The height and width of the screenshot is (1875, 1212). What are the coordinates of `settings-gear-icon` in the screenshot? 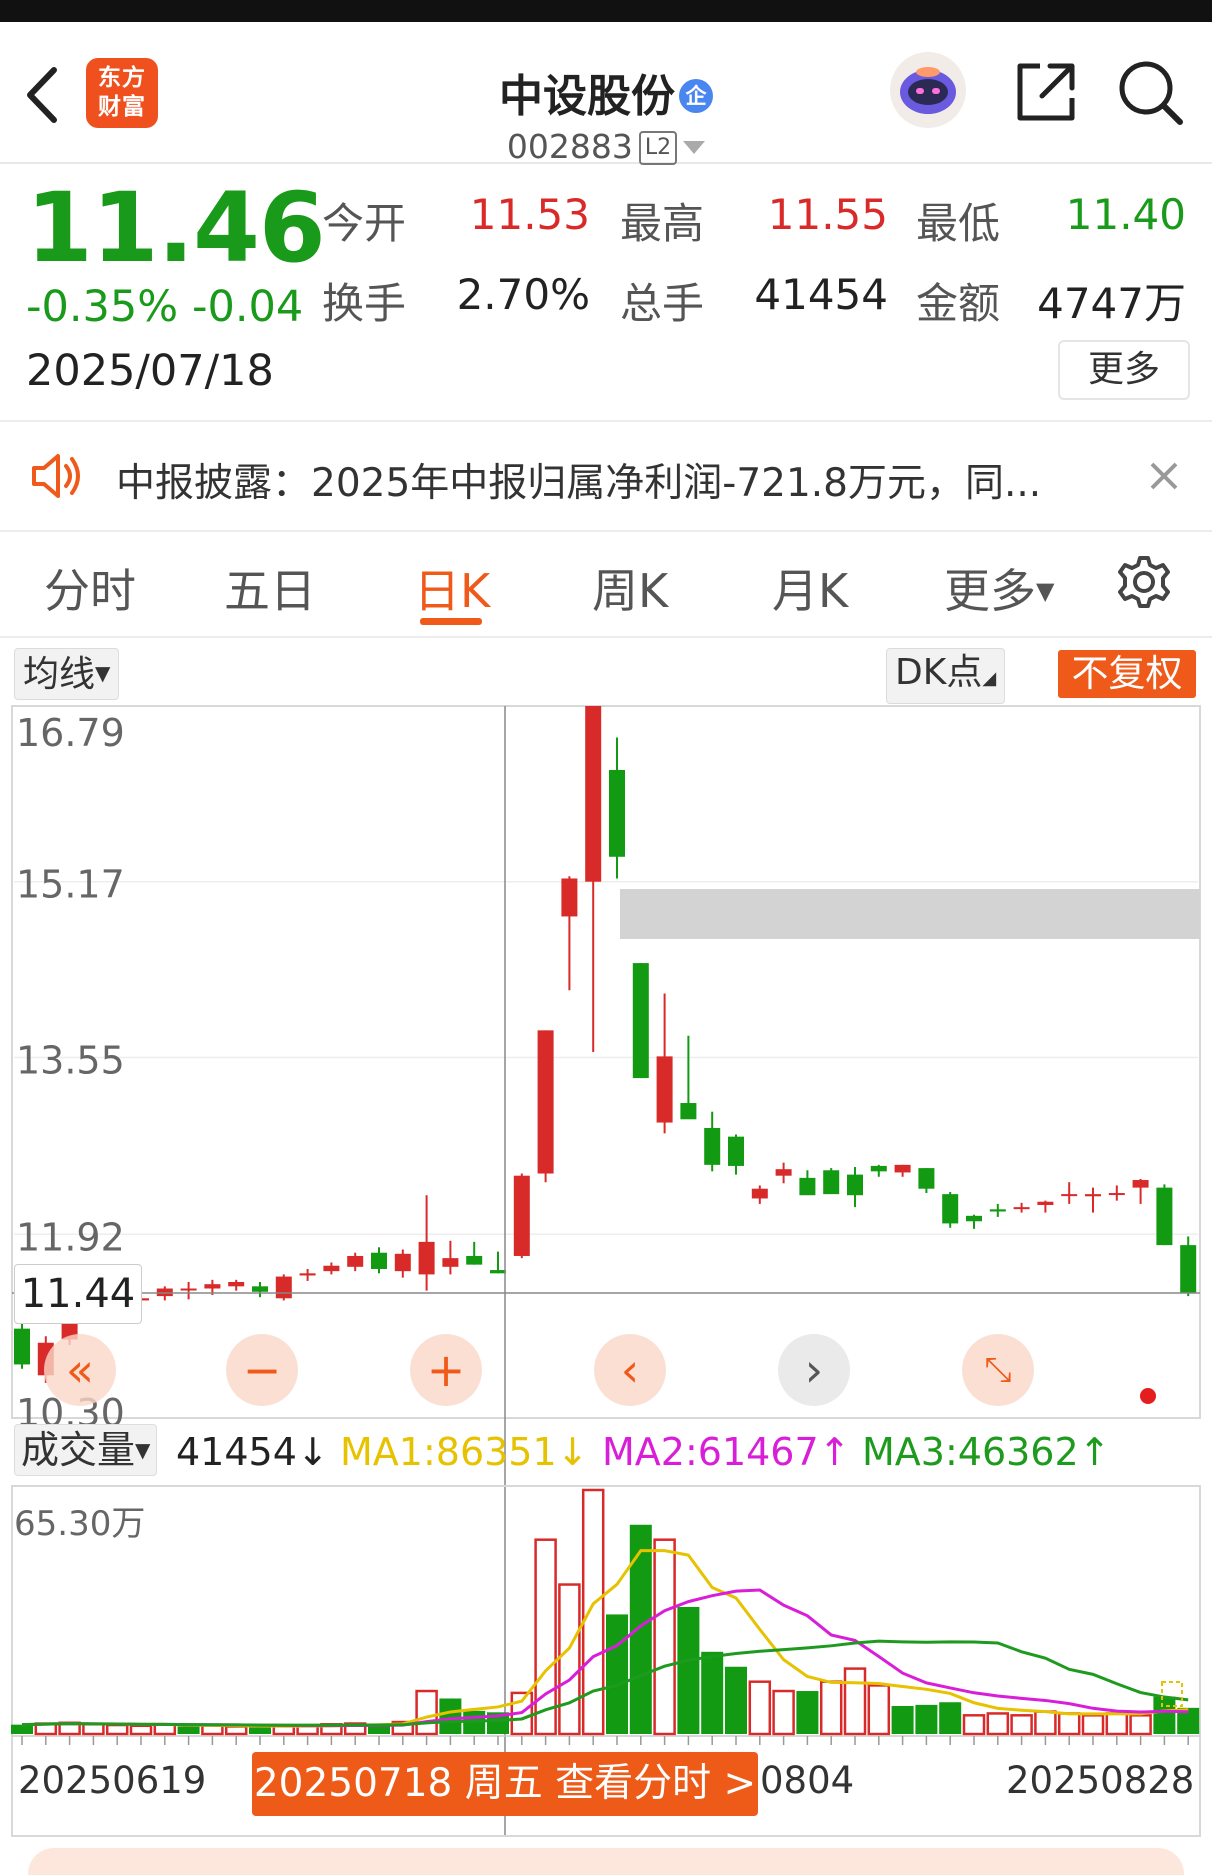 It's located at (1144, 582).